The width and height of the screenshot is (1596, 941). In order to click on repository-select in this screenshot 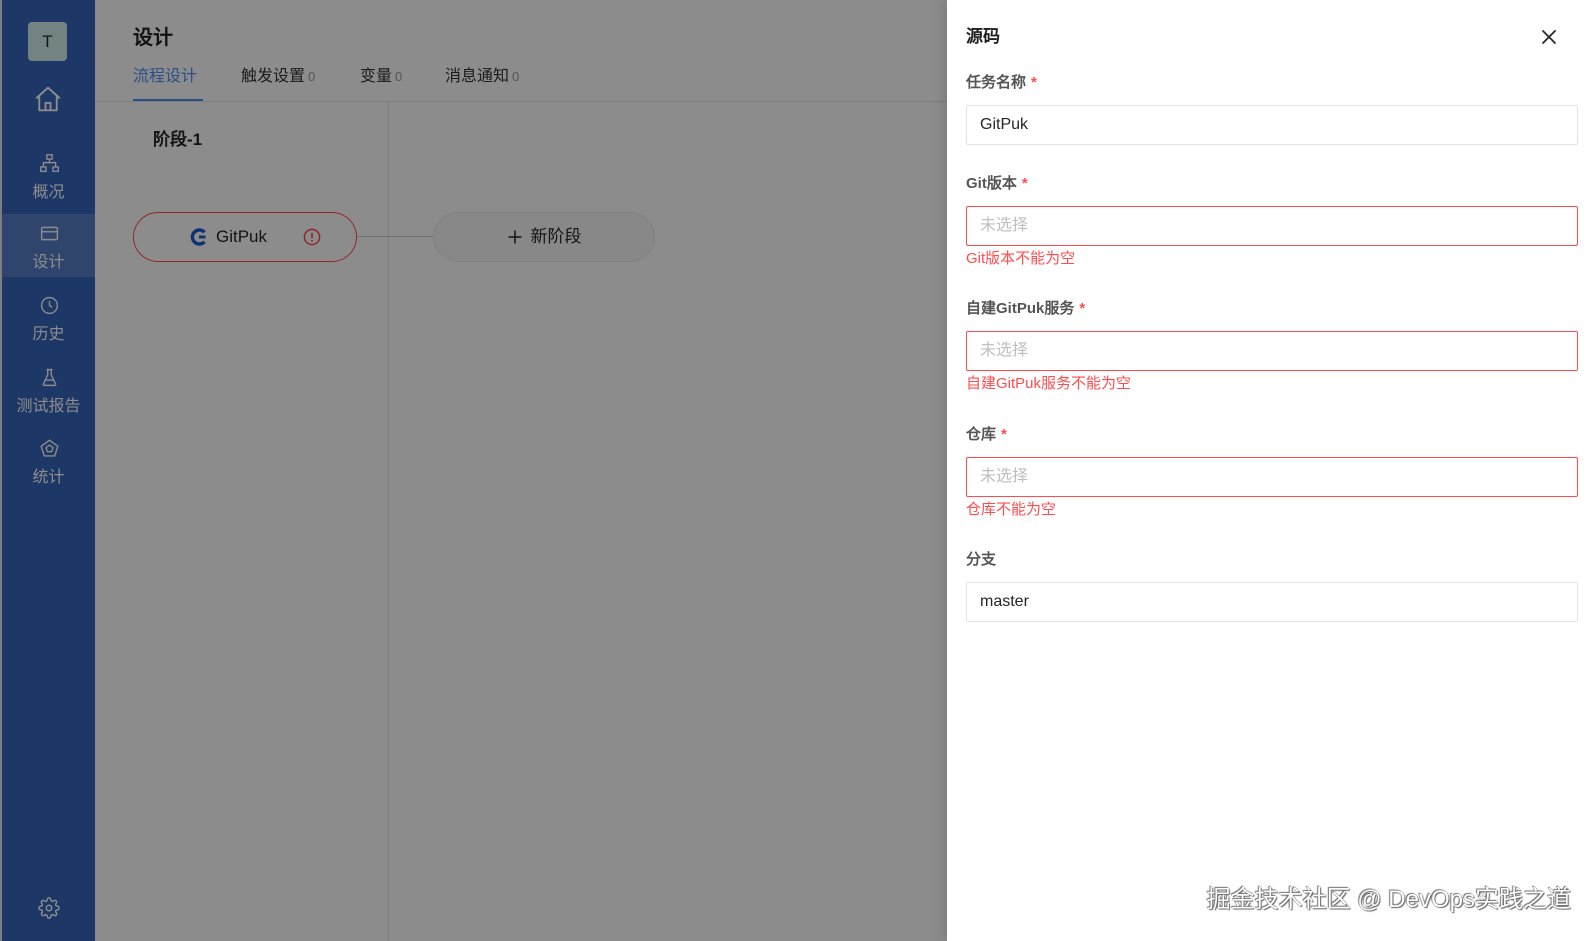, I will do `click(1272, 477)`.